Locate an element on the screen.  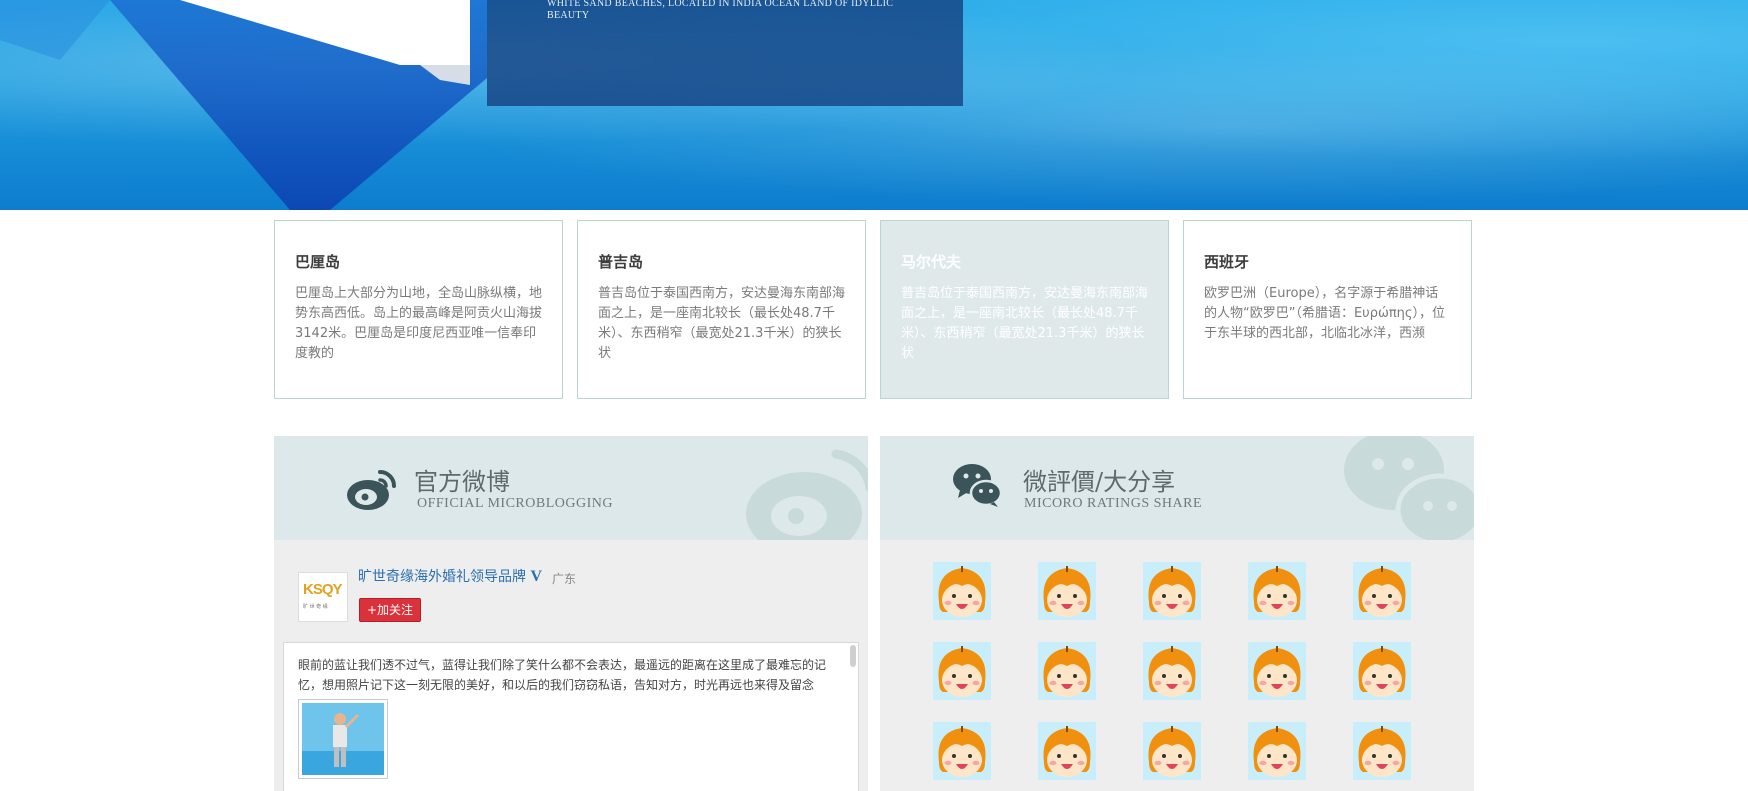
brand-name: 旷世奇缘海外婚礼领导品牌 is located at coordinates (442, 577).